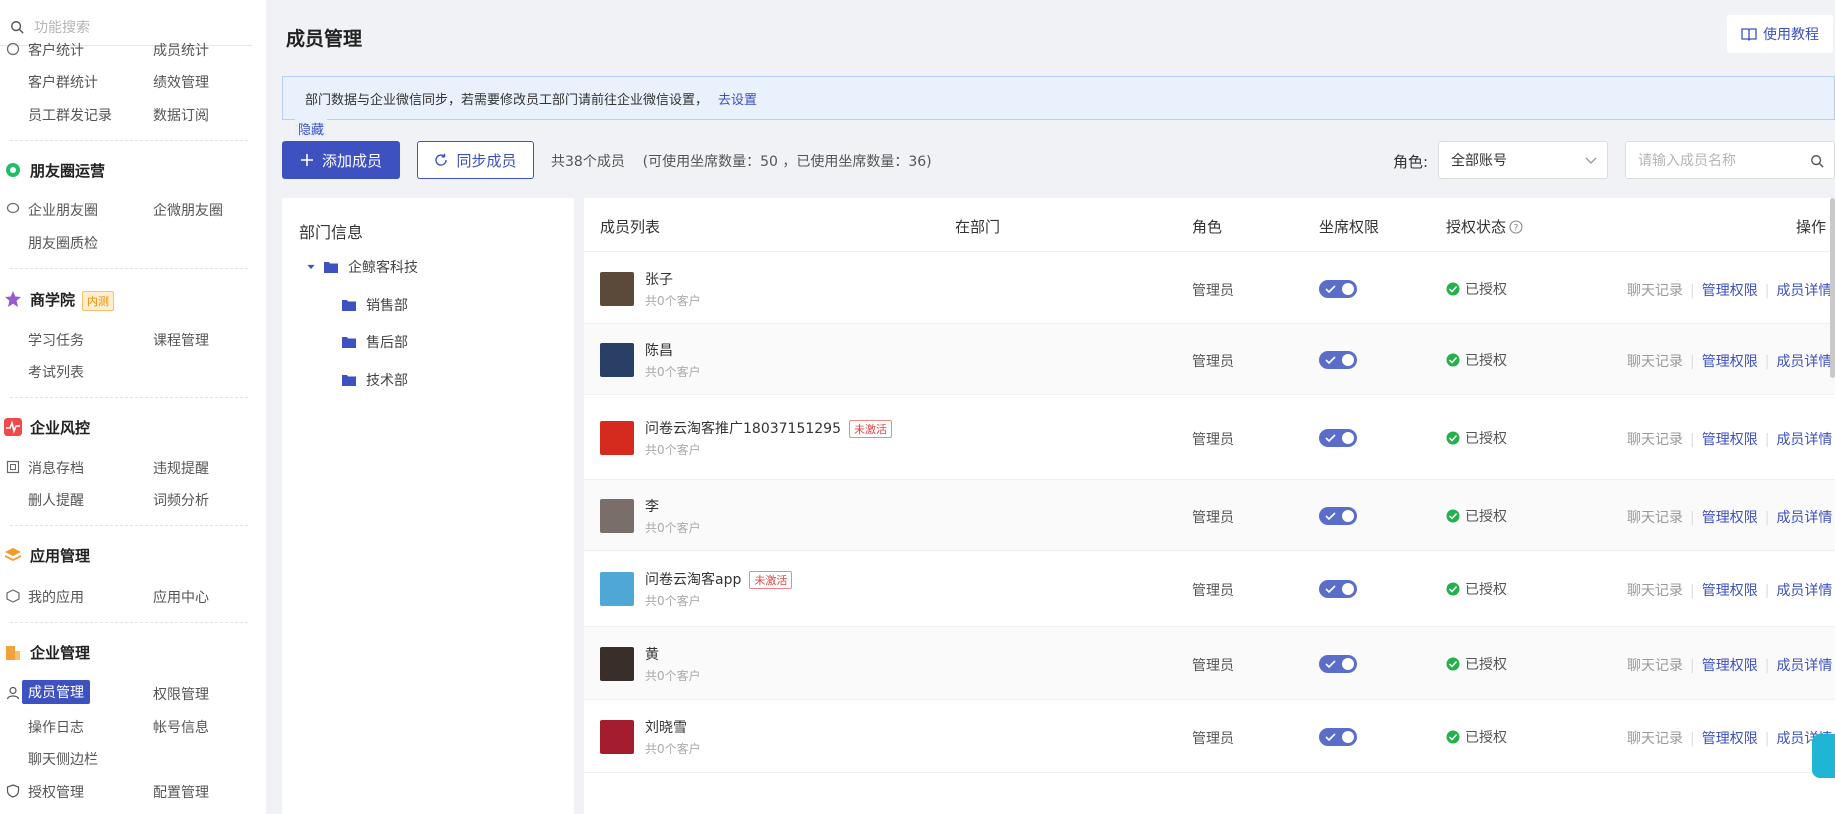  Describe the element at coordinates (1516, 227) in the screenshot. I see `help-icon: ?` at that location.